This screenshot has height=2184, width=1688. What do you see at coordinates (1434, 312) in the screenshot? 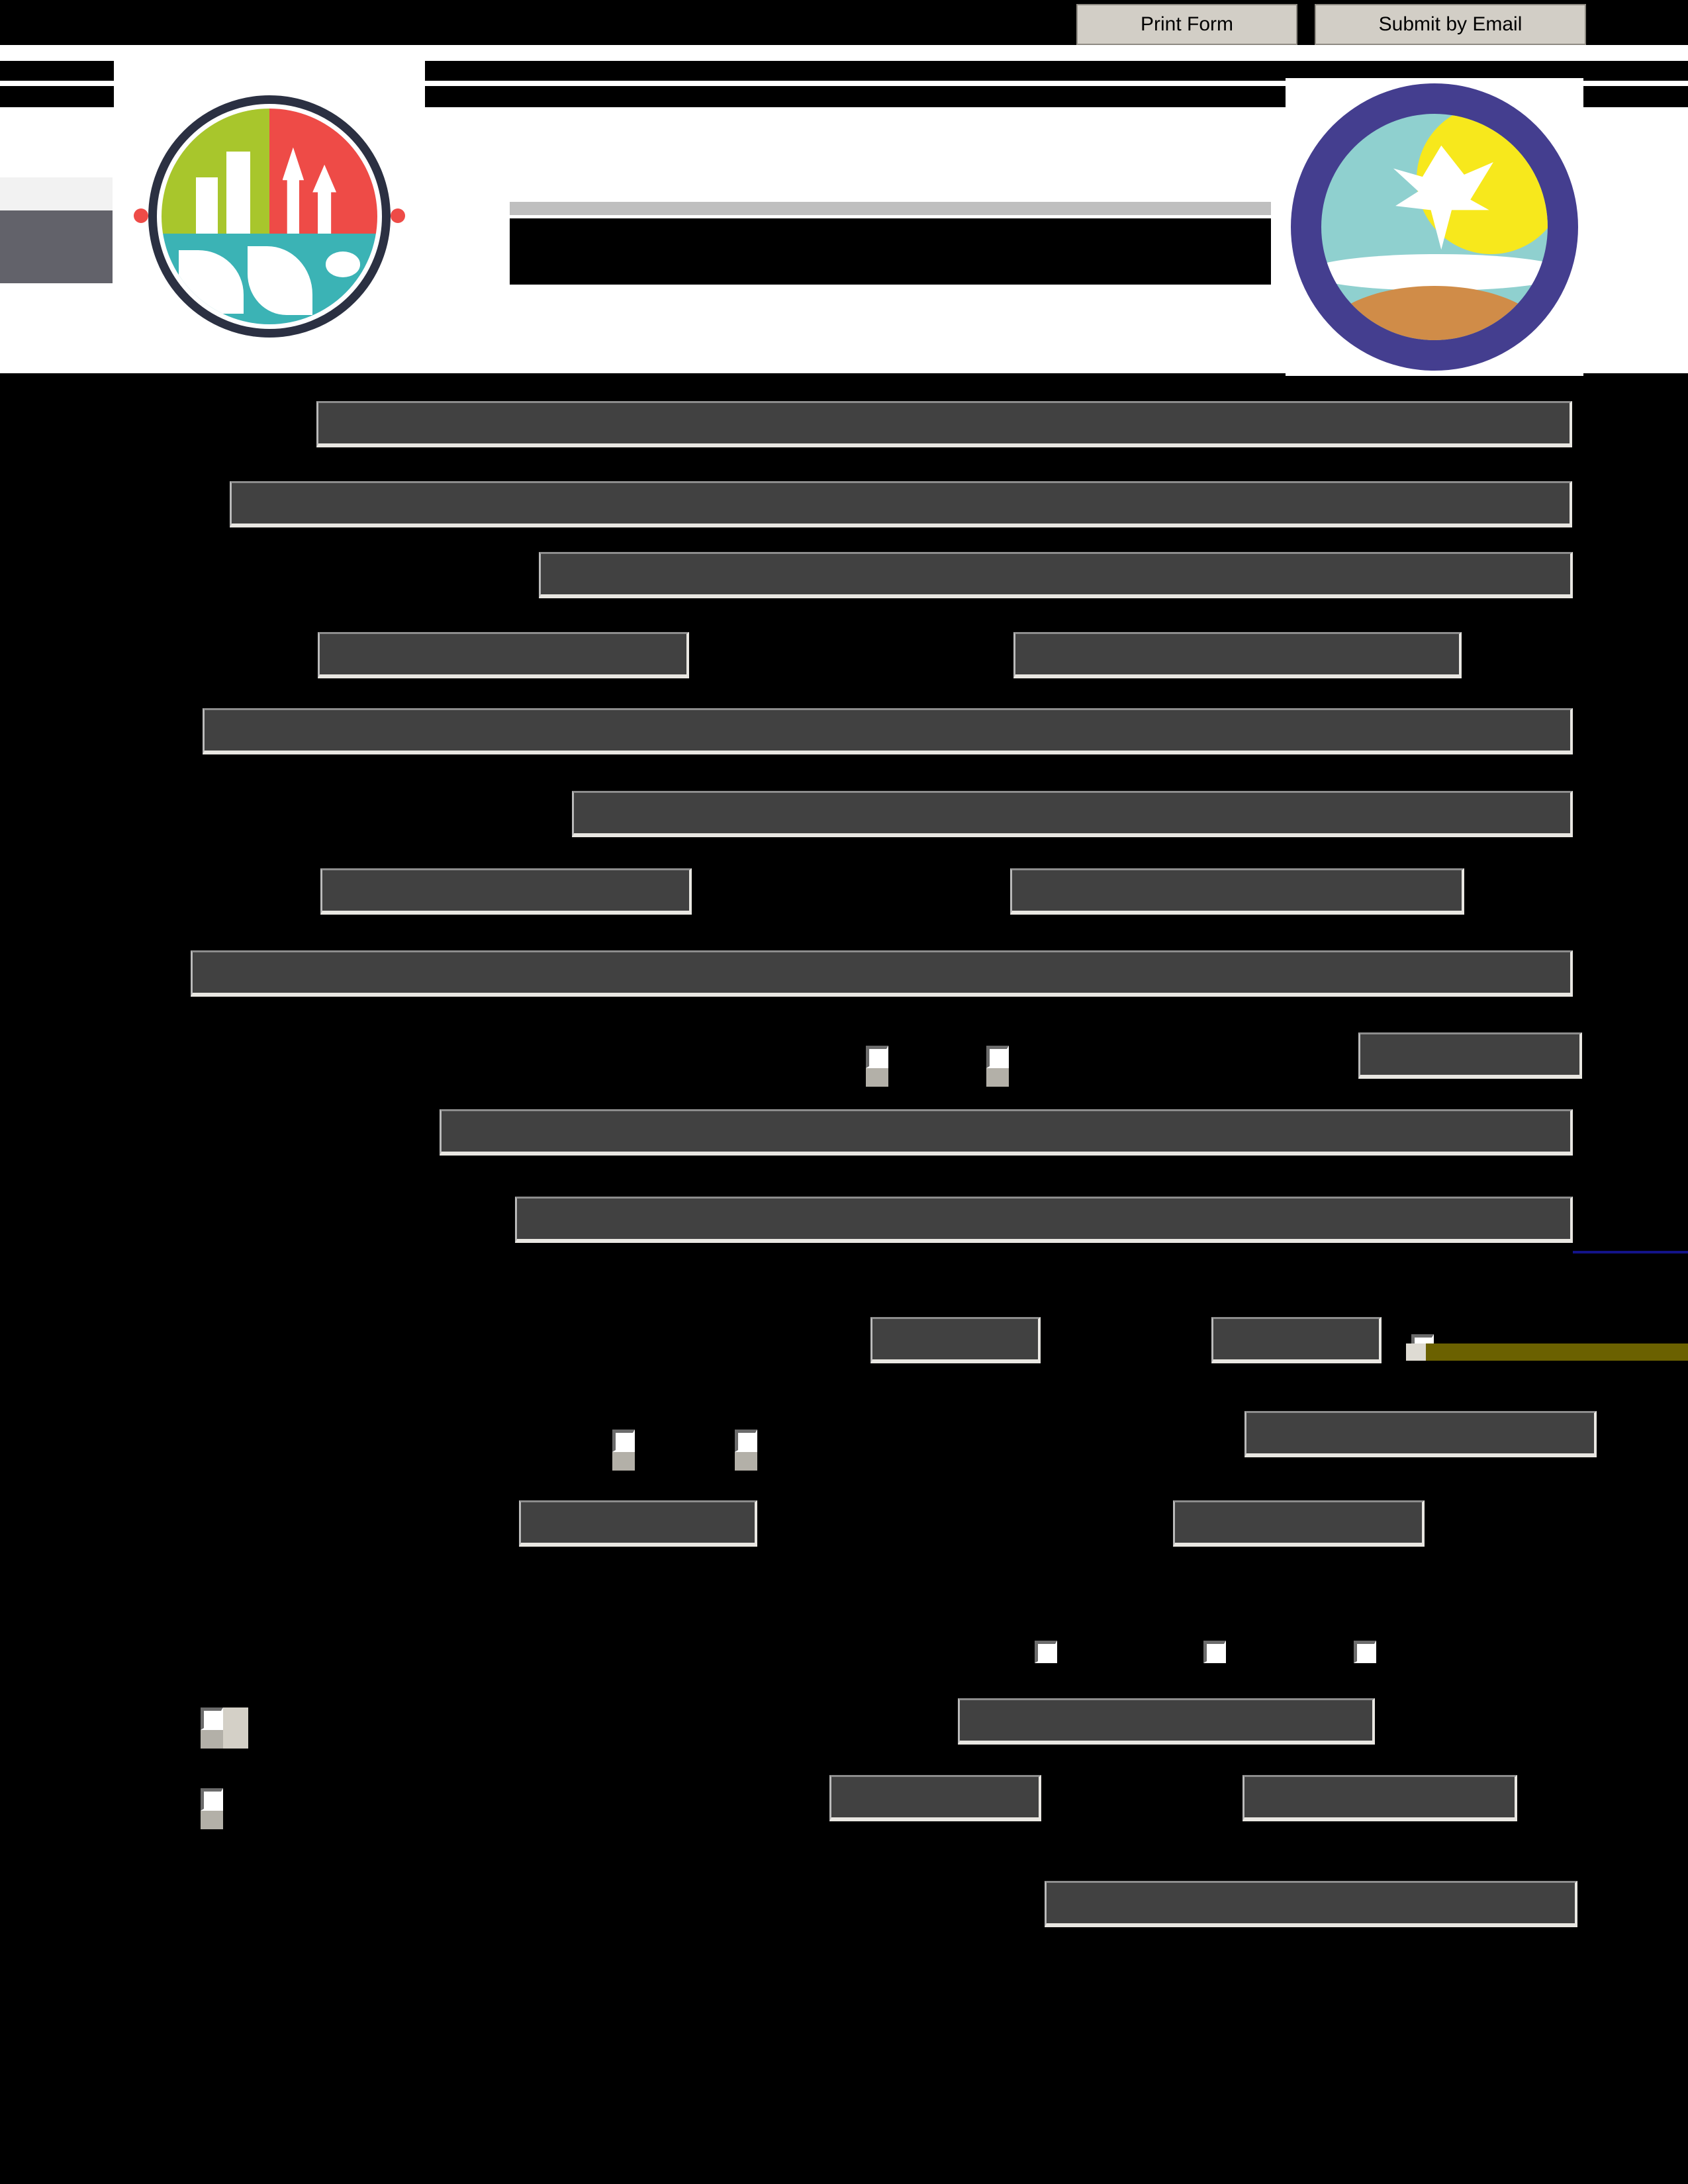
I see `city-sand-icon` at bounding box center [1434, 312].